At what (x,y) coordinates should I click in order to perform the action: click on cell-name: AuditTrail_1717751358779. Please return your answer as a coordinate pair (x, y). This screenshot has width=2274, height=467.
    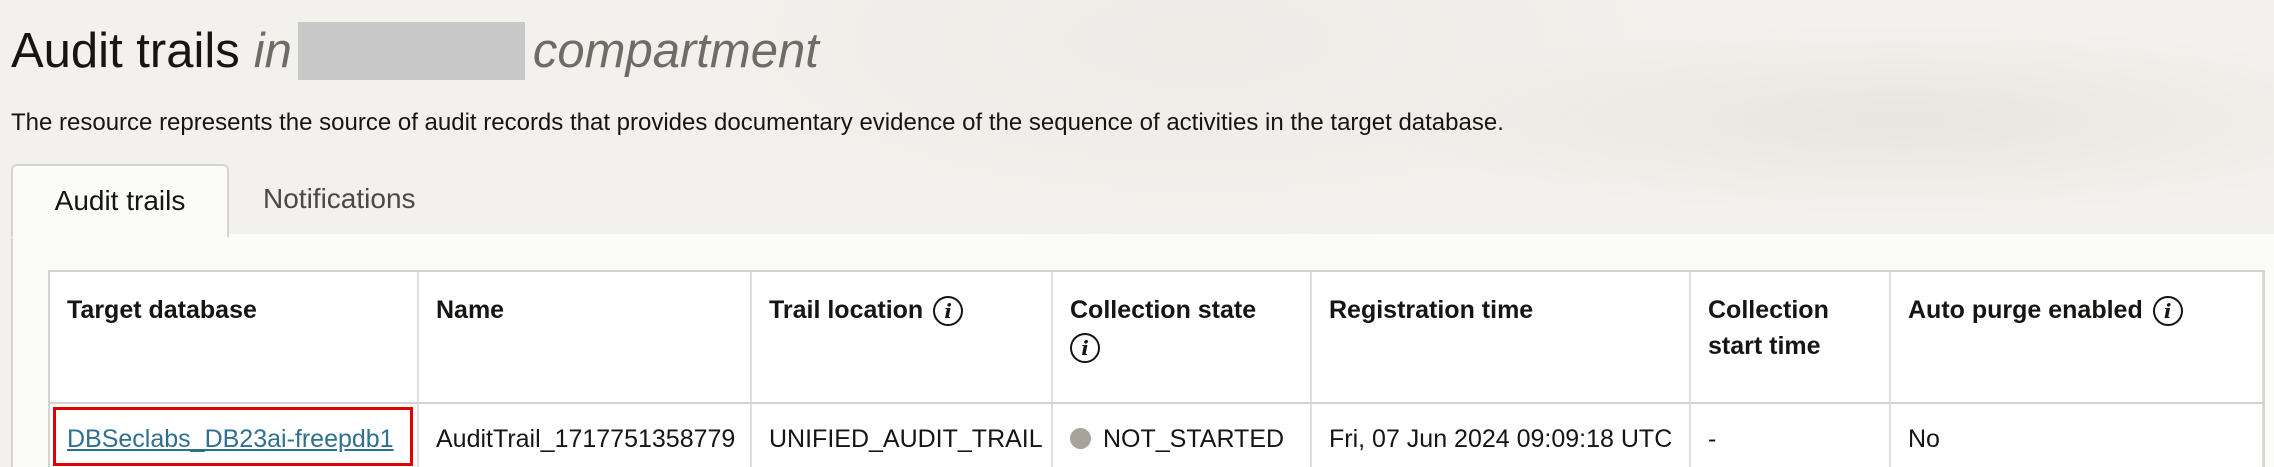
    Looking at the image, I should click on (585, 435).